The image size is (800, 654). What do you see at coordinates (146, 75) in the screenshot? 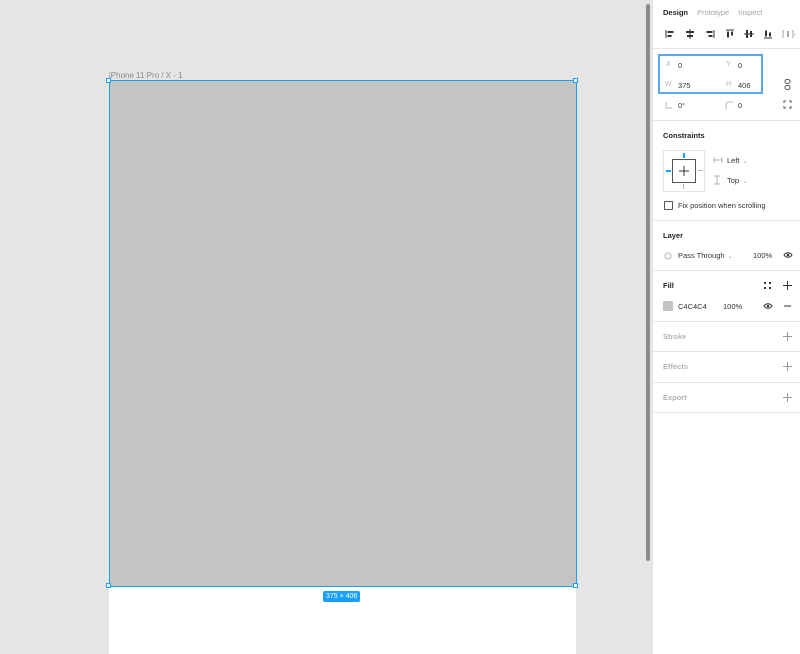
I see `frame-name-label: iPhone 11 Pro / X - 1` at bounding box center [146, 75].